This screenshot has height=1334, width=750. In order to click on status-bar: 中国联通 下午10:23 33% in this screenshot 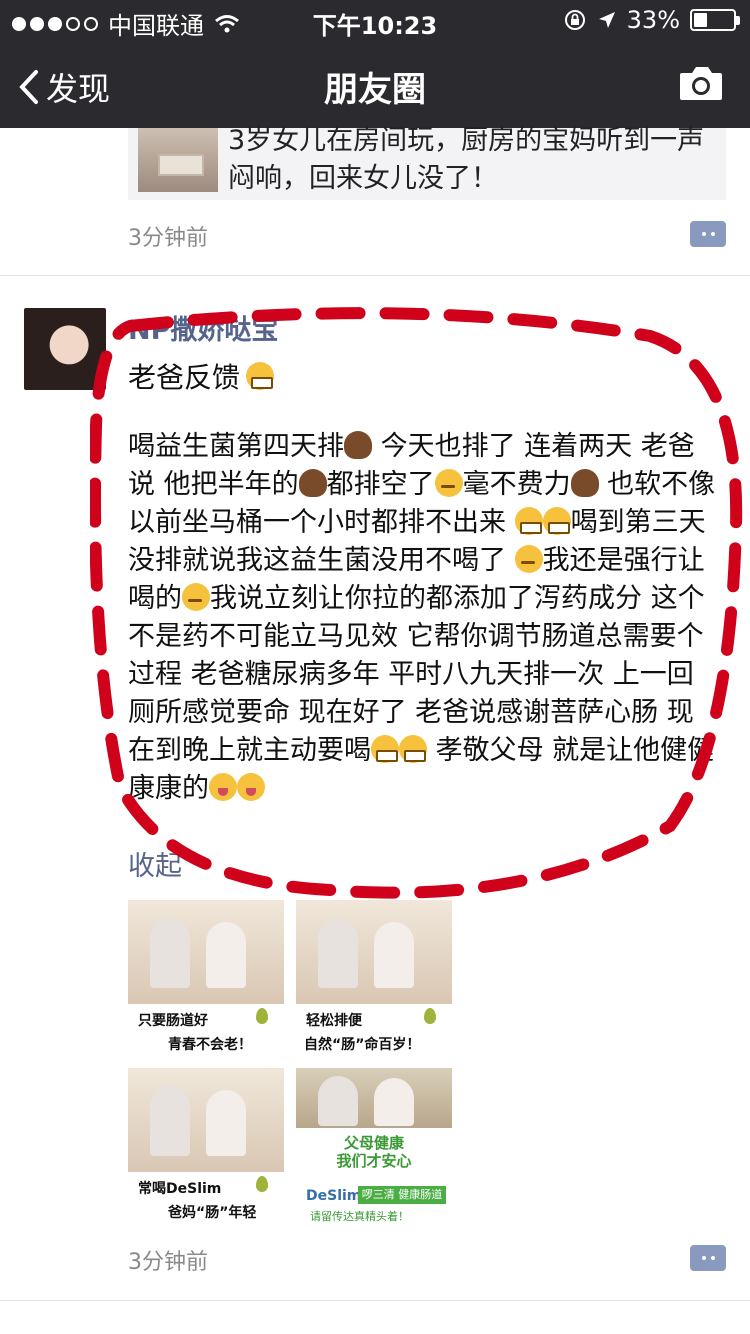, I will do `click(375, 20)`.